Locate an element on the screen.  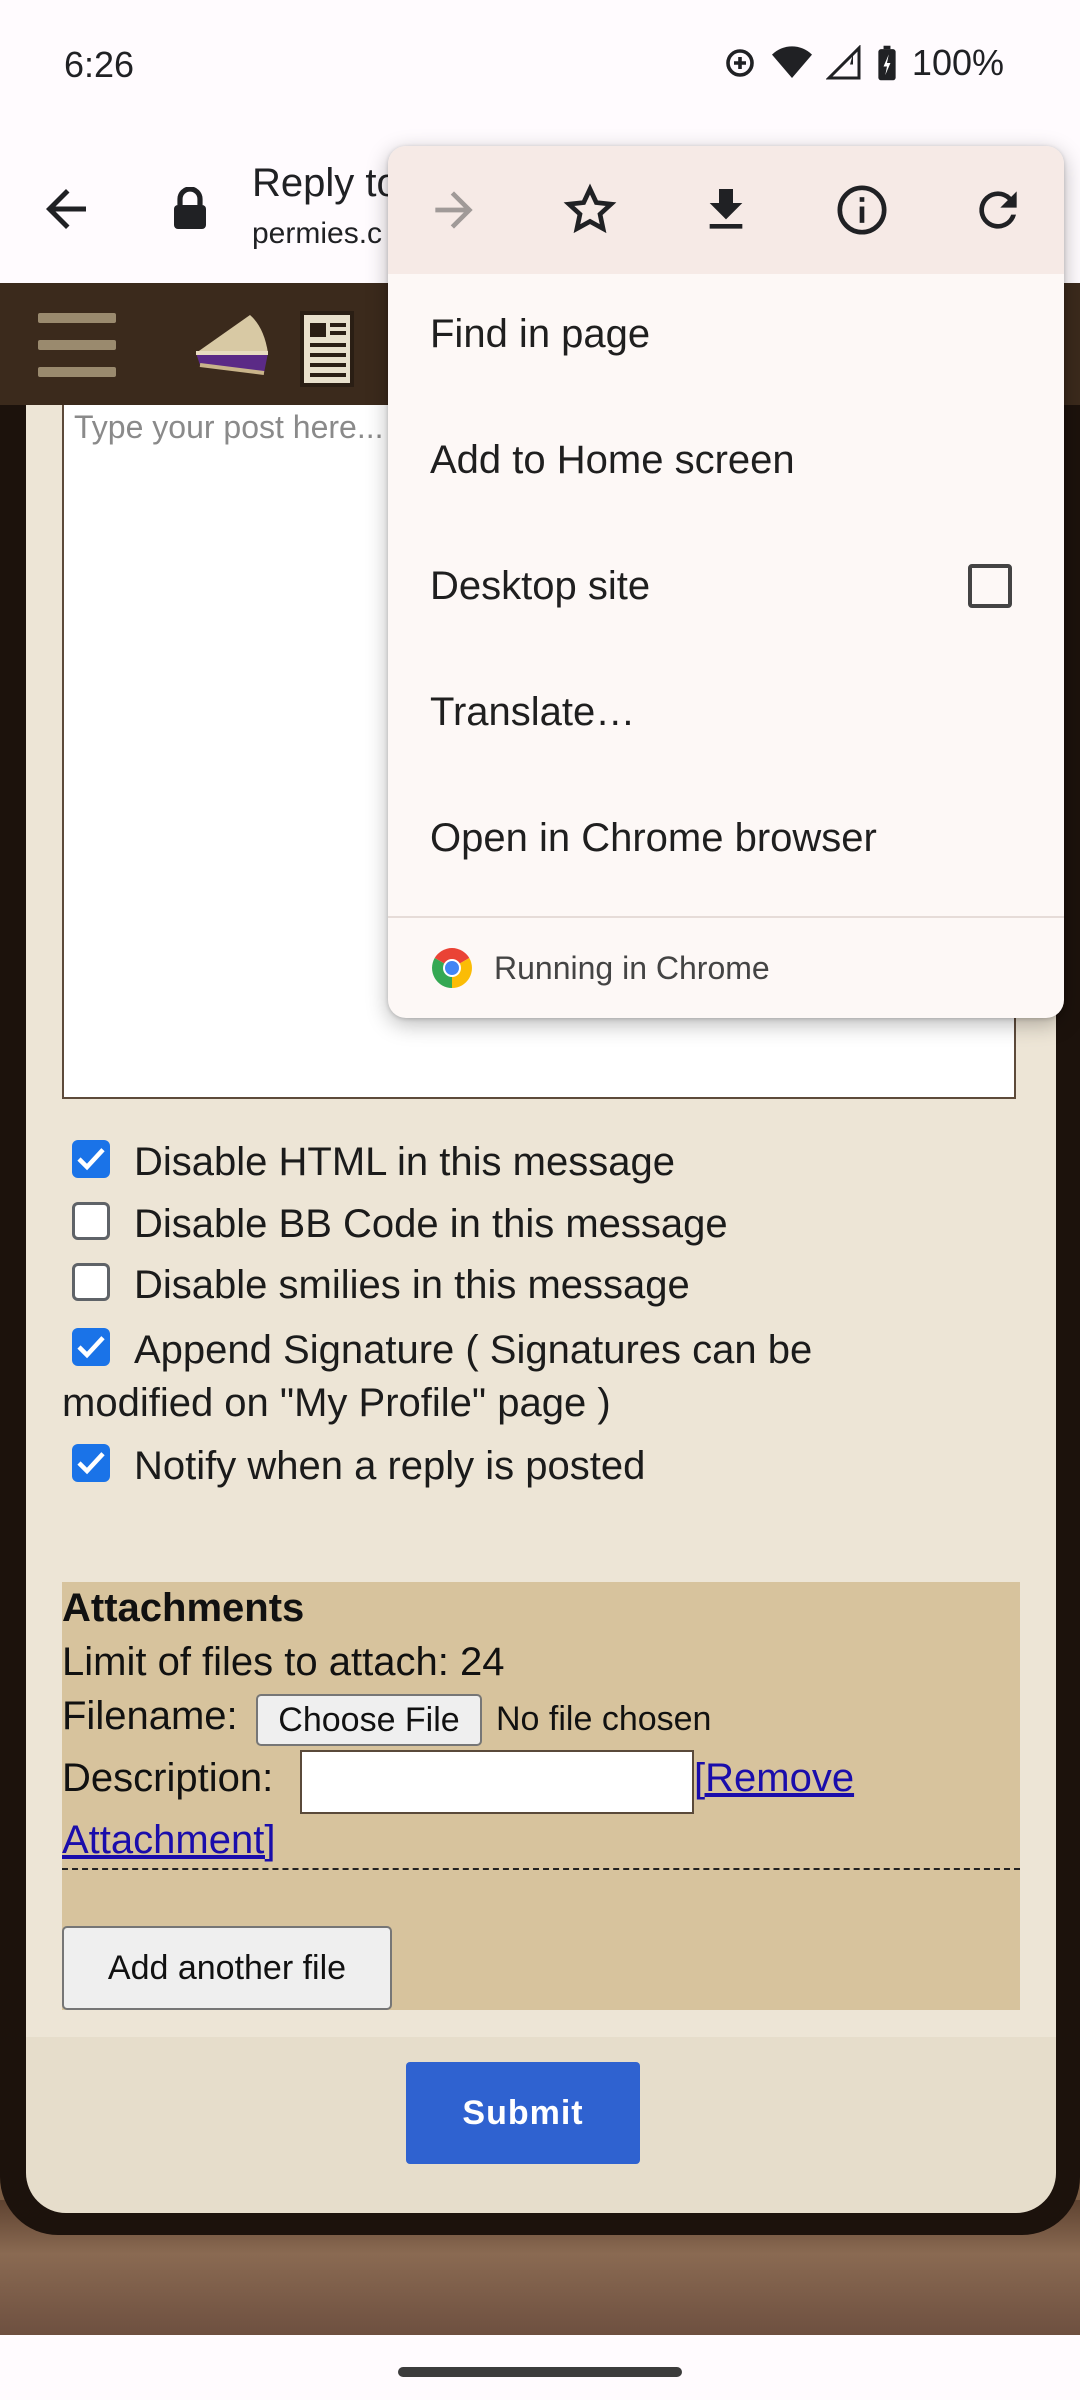
data-saver-icon is located at coordinates (740, 63).